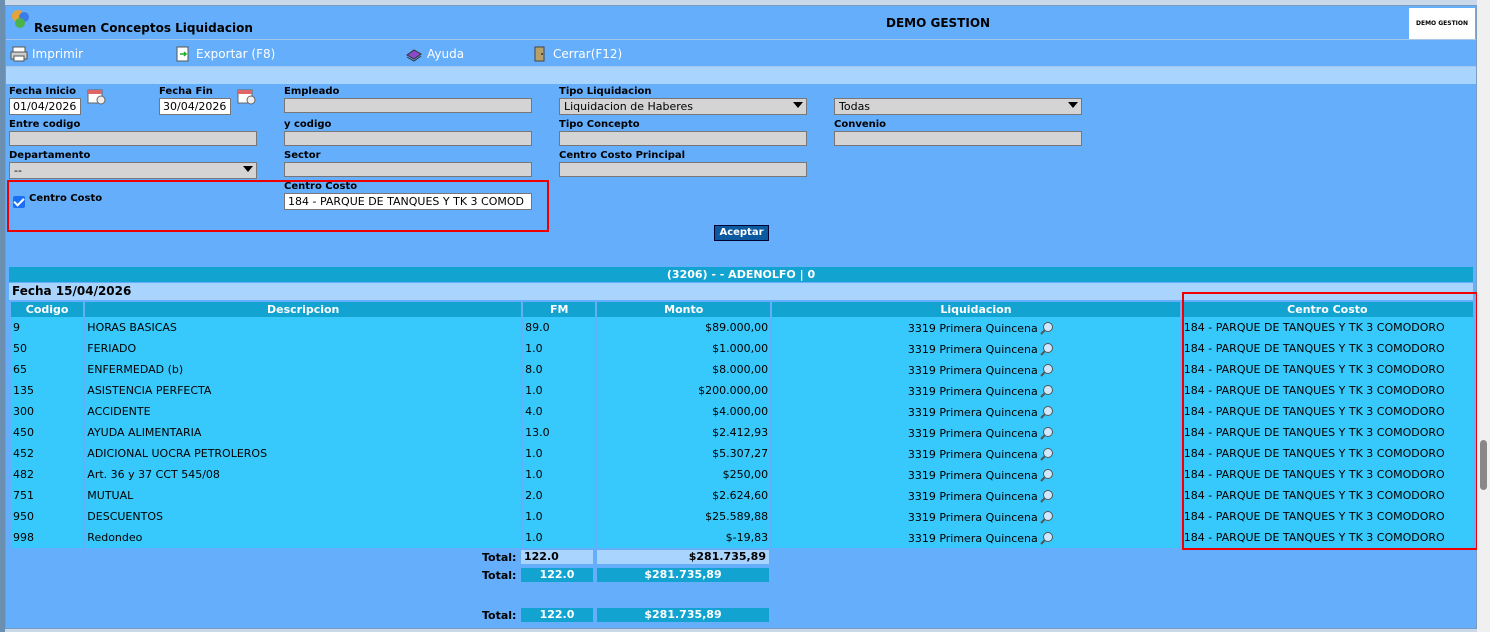 The image size is (1490, 632). Describe the element at coordinates (133, 138) in the screenshot. I see `entre-codigo-input` at that location.